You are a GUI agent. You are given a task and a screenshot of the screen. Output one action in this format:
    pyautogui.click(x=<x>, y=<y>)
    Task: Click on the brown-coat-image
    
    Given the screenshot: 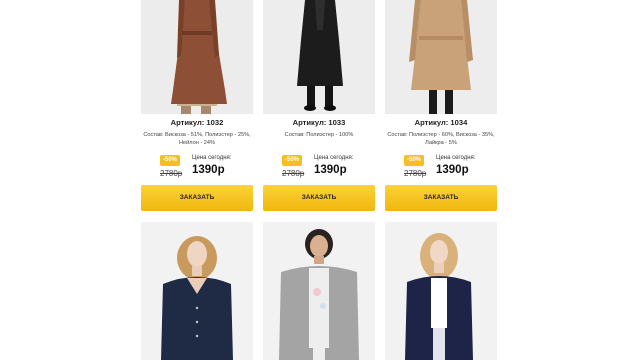 What is the action you would take?
    pyautogui.click(x=197, y=57)
    